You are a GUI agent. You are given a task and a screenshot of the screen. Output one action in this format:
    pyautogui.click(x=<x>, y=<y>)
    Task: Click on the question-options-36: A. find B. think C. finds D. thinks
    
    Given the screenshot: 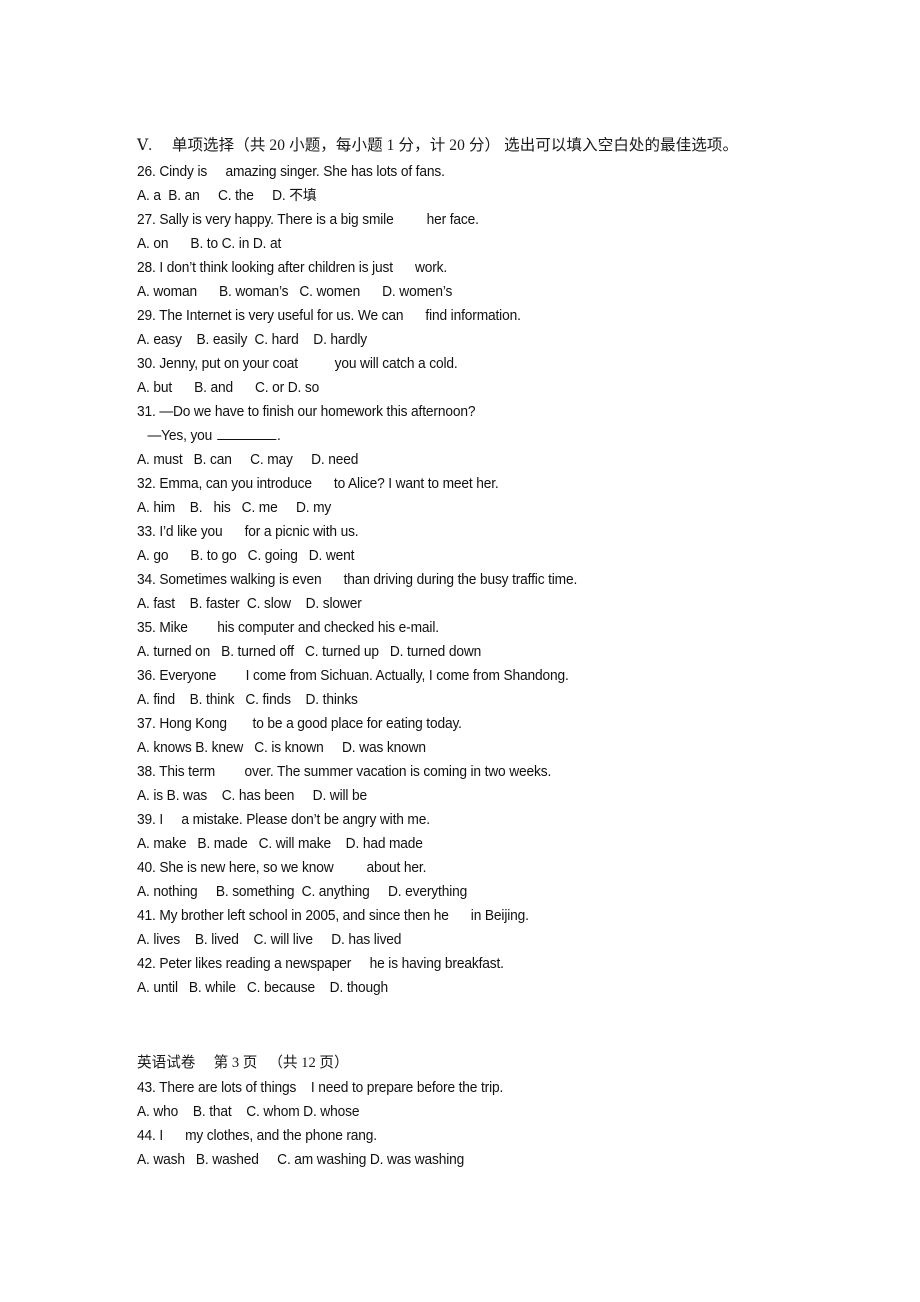 What is the action you would take?
    pyautogui.click(x=247, y=700)
    